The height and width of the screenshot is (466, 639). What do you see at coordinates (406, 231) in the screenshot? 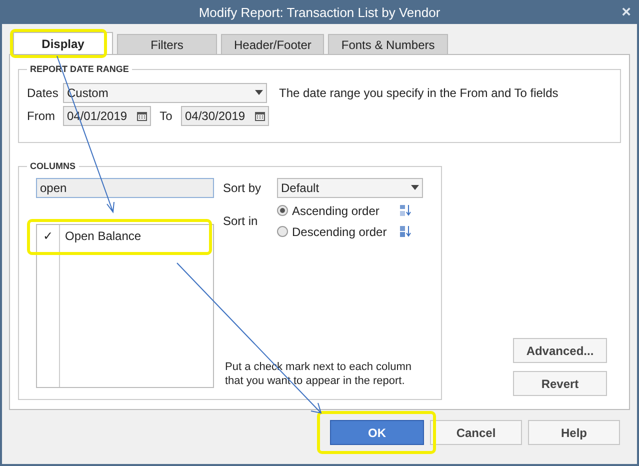
I see `sort-descending-icon` at bounding box center [406, 231].